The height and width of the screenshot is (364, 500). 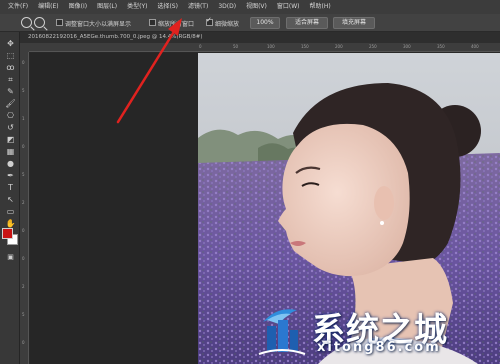 What do you see at coordinates (48, 7) in the screenshot?
I see `menu-edit: 编辑(E)` at bounding box center [48, 7].